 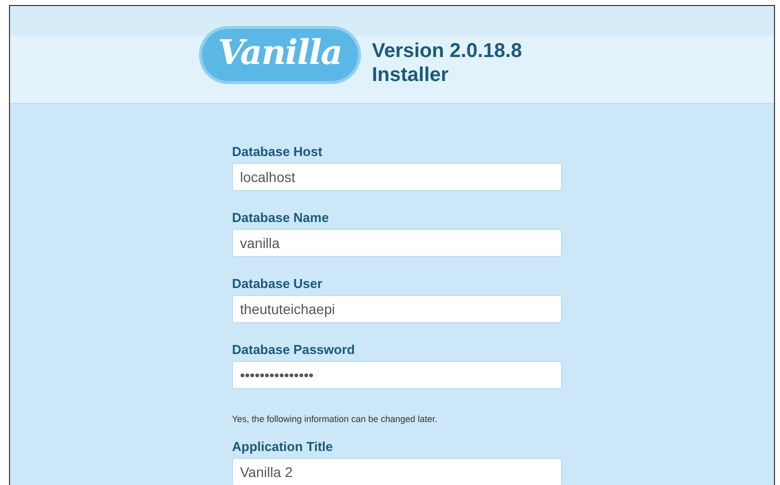 What do you see at coordinates (397, 243) in the screenshot?
I see `input-field: vanilla` at bounding box center [397, 243].